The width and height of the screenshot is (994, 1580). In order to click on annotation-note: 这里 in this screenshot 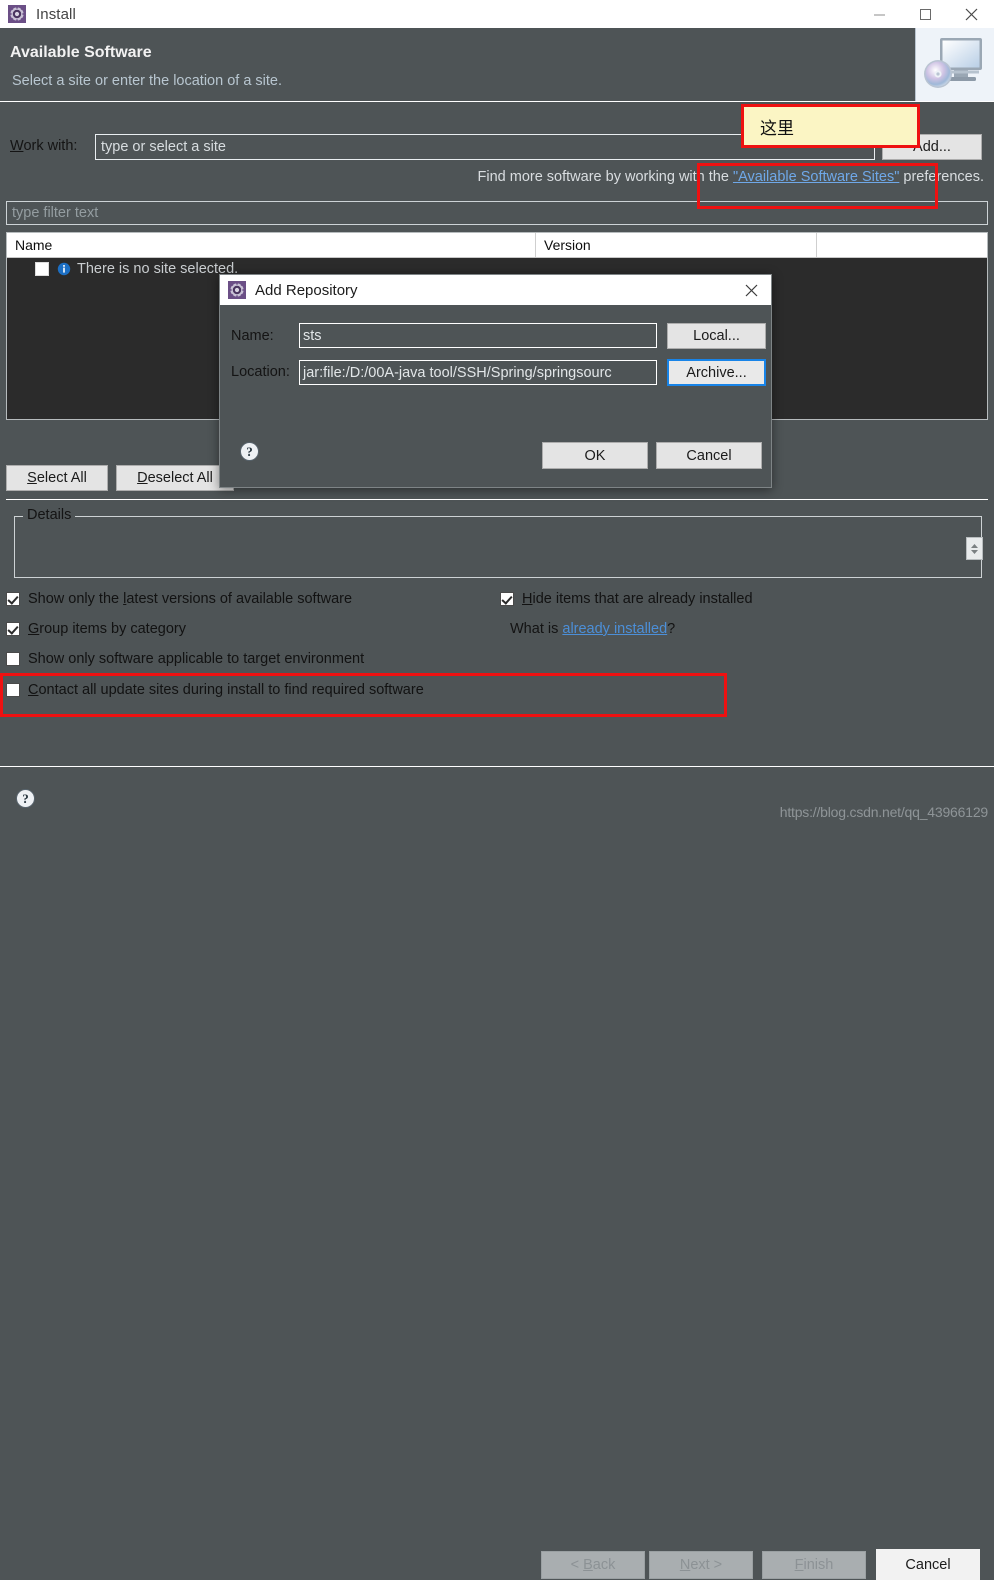, I will do `click(830, 126)`.